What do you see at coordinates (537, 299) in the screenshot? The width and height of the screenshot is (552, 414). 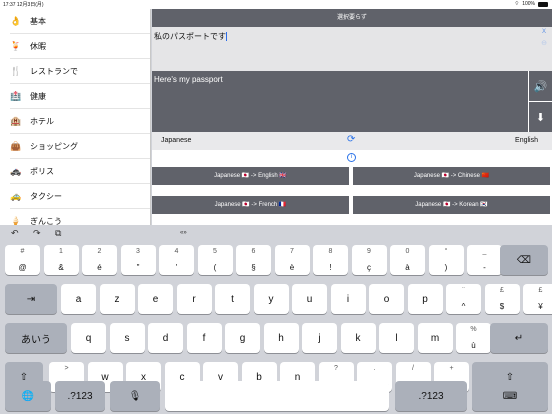 I see `key-symbol: £ ¥` at bounding box center [537, 299].